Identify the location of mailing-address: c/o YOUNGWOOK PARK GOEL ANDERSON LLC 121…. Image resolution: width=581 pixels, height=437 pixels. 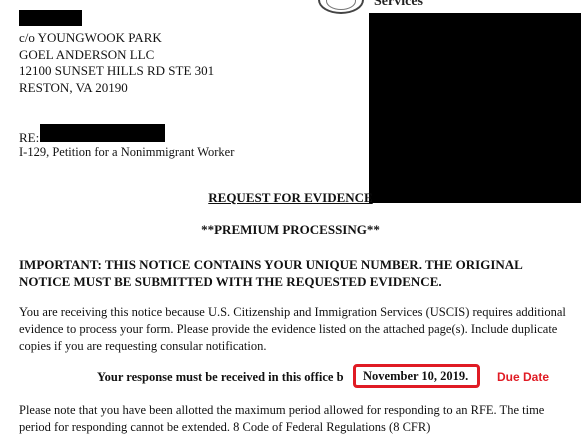
(116, 63).